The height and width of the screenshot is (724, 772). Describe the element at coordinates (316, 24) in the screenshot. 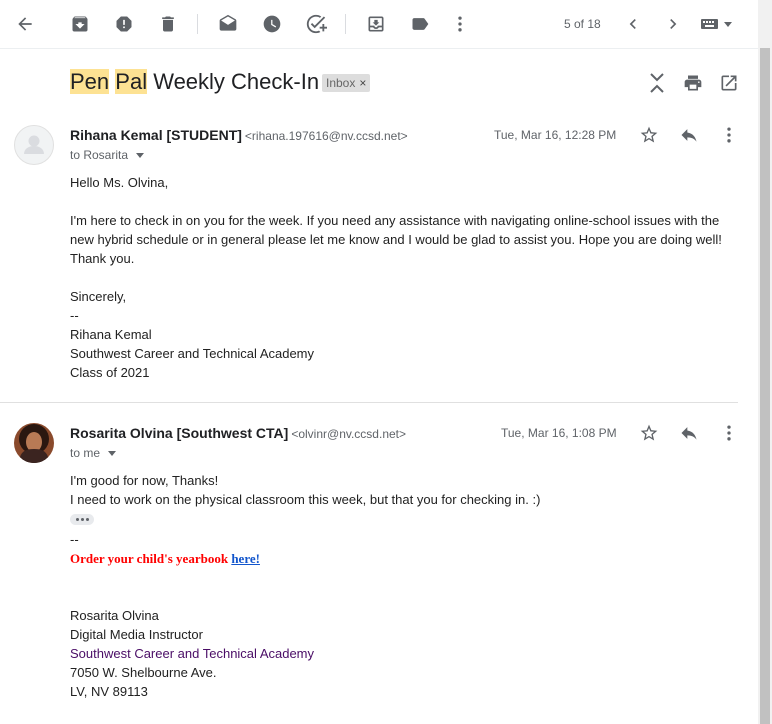

I see `add-task-icon` at that location.